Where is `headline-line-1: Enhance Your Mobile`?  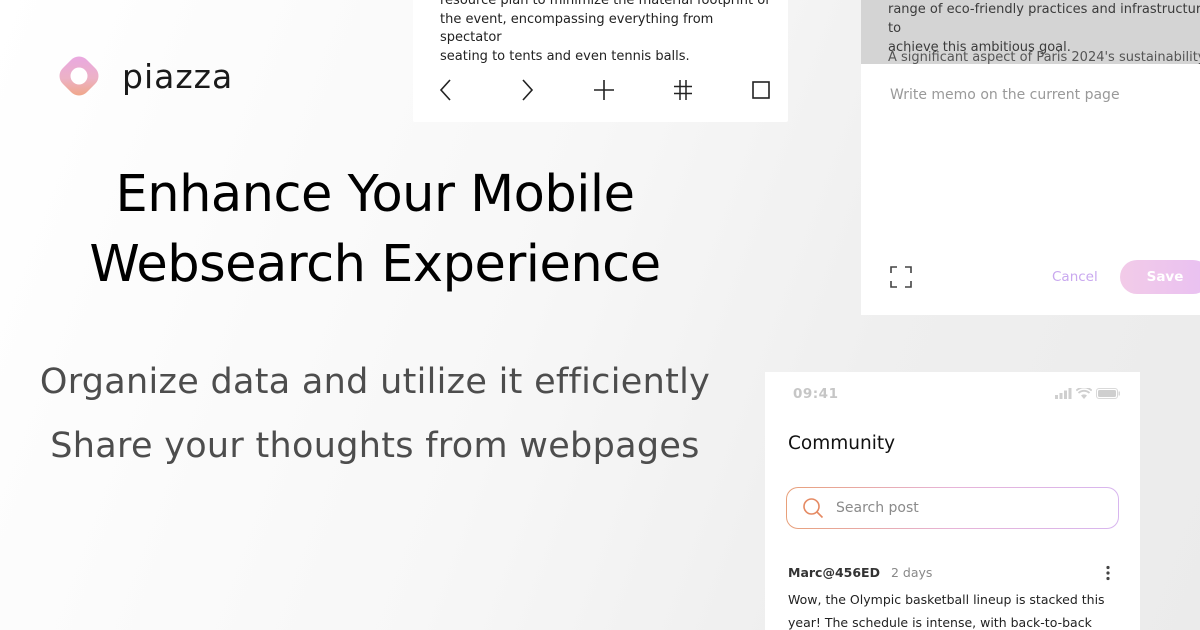
headline-line-1: Enhance Your Mobile is located at coordinates (375, 194).